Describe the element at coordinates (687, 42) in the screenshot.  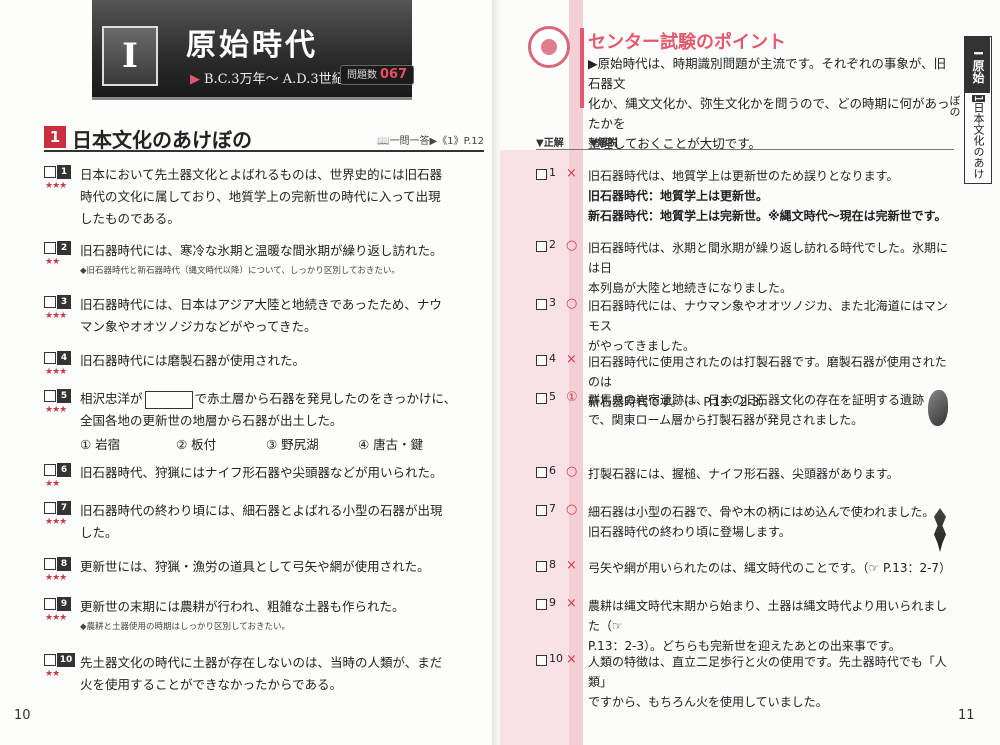
I see `point-title: センター試験のポイント` at that location.